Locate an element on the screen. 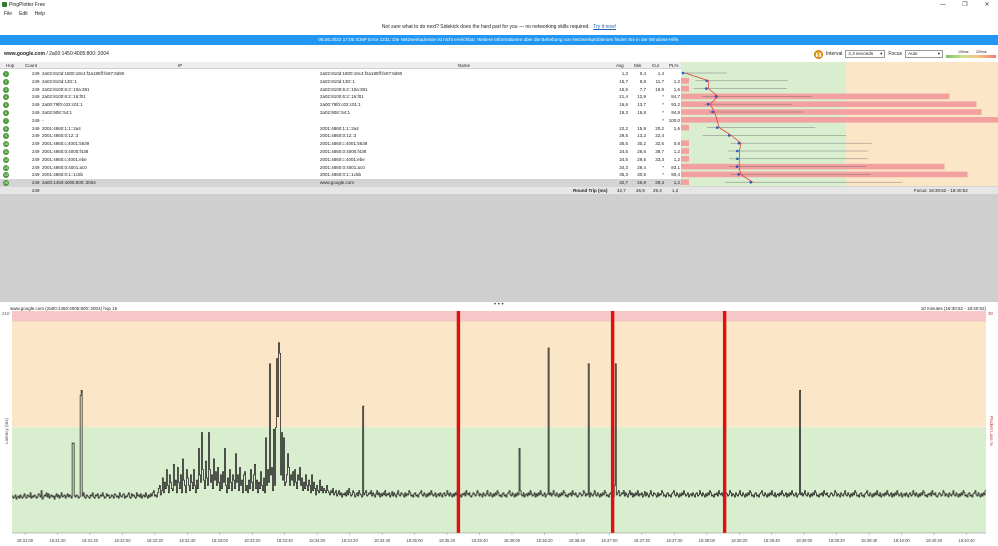 Image resolution: width=998 pixels, height=546 pixels. hop-status-icon: 10 is located at coordinates (6, 144).